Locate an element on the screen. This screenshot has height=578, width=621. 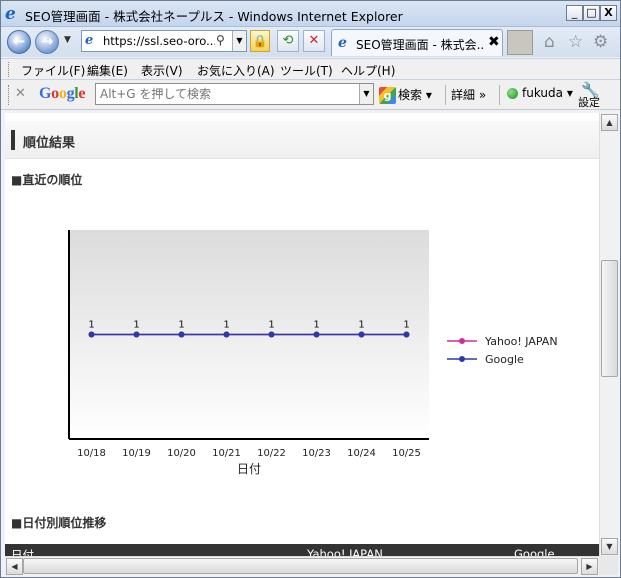
google-search-input is located at coordinates (228, 94).